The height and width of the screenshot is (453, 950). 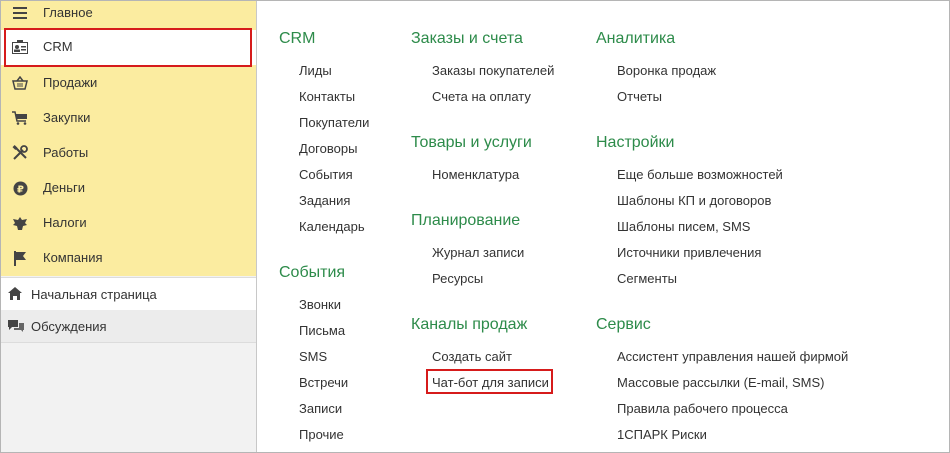 What do you see at coordinates (68, 12) in the screenshot?
I see `section-label: Главное` at bounding box center [68, 12].